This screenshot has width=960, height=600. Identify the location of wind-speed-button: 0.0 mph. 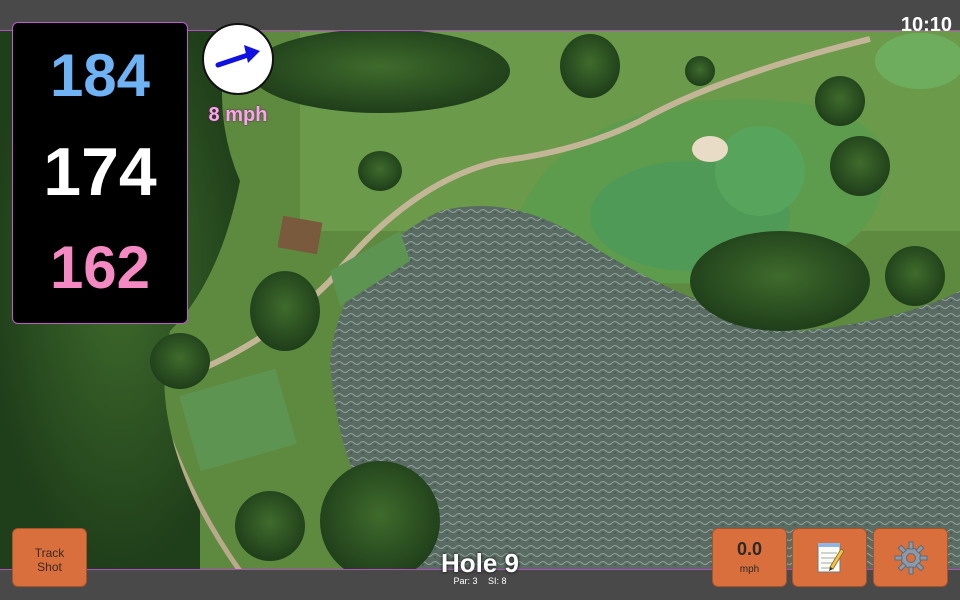
(749, 557).